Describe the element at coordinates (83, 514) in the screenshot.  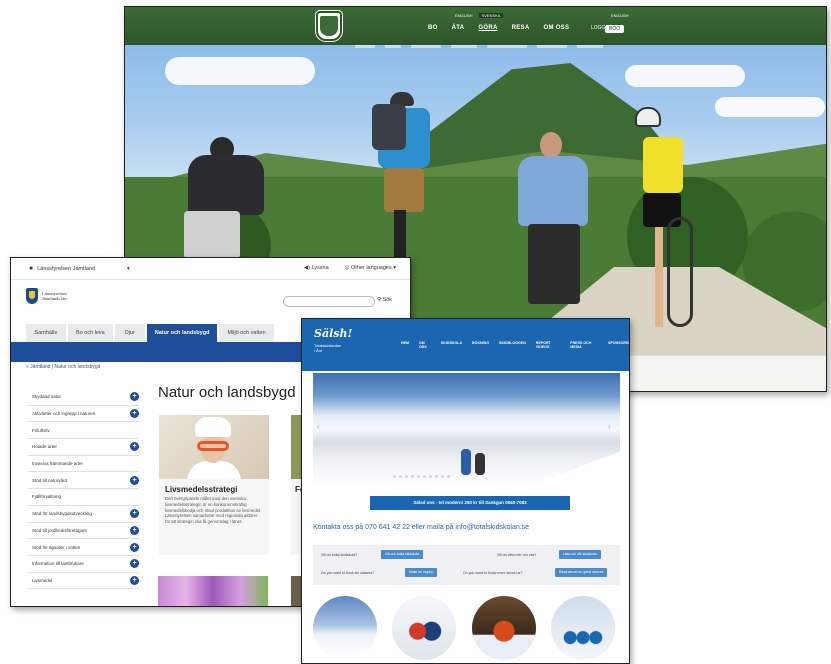
I see `sidebar-item: Stöd för landsbygdsutveckling +` at that location.